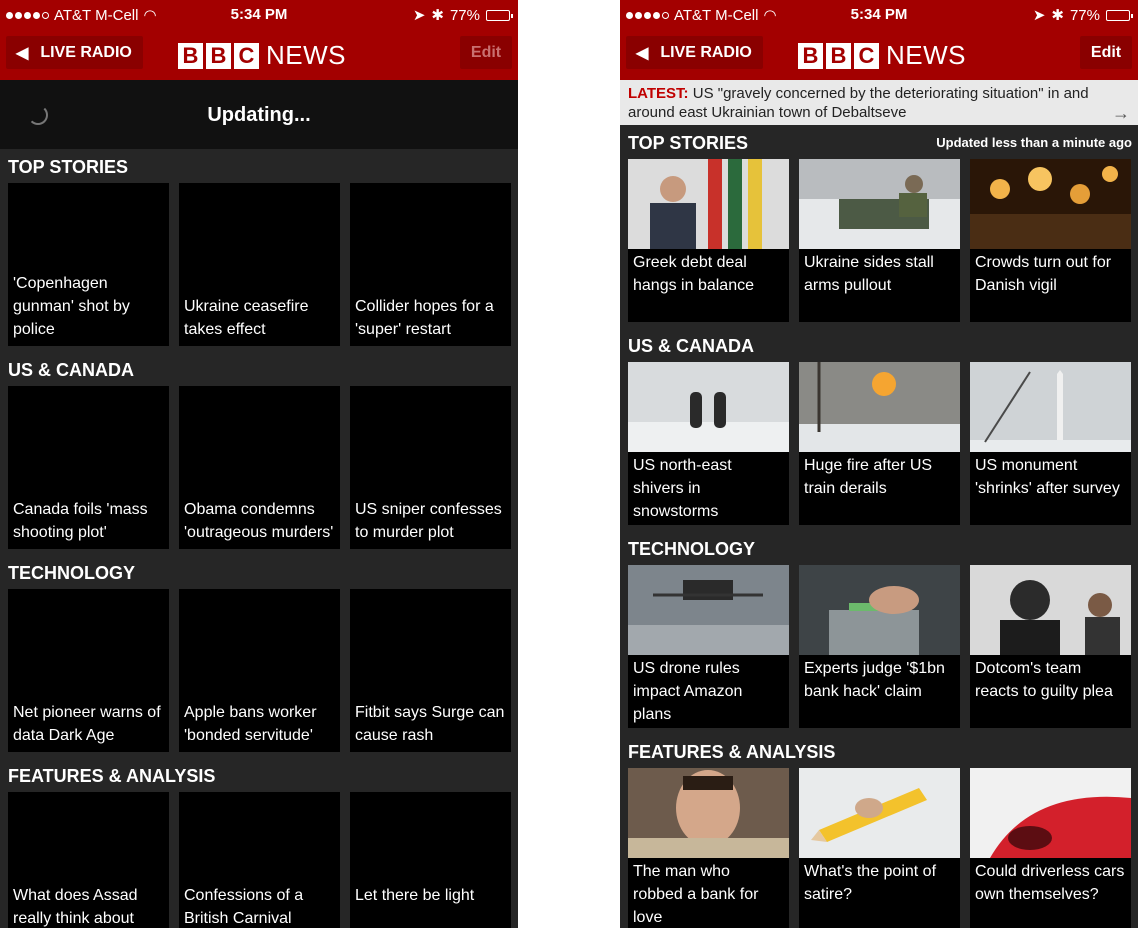 This screenshot has width=1138, height=928. What do you see at coordinates (250, 724) in the screenshot?
I see `story-headline: Apple bans worker 'bonded servitude'` at bounding box center [250, 724].